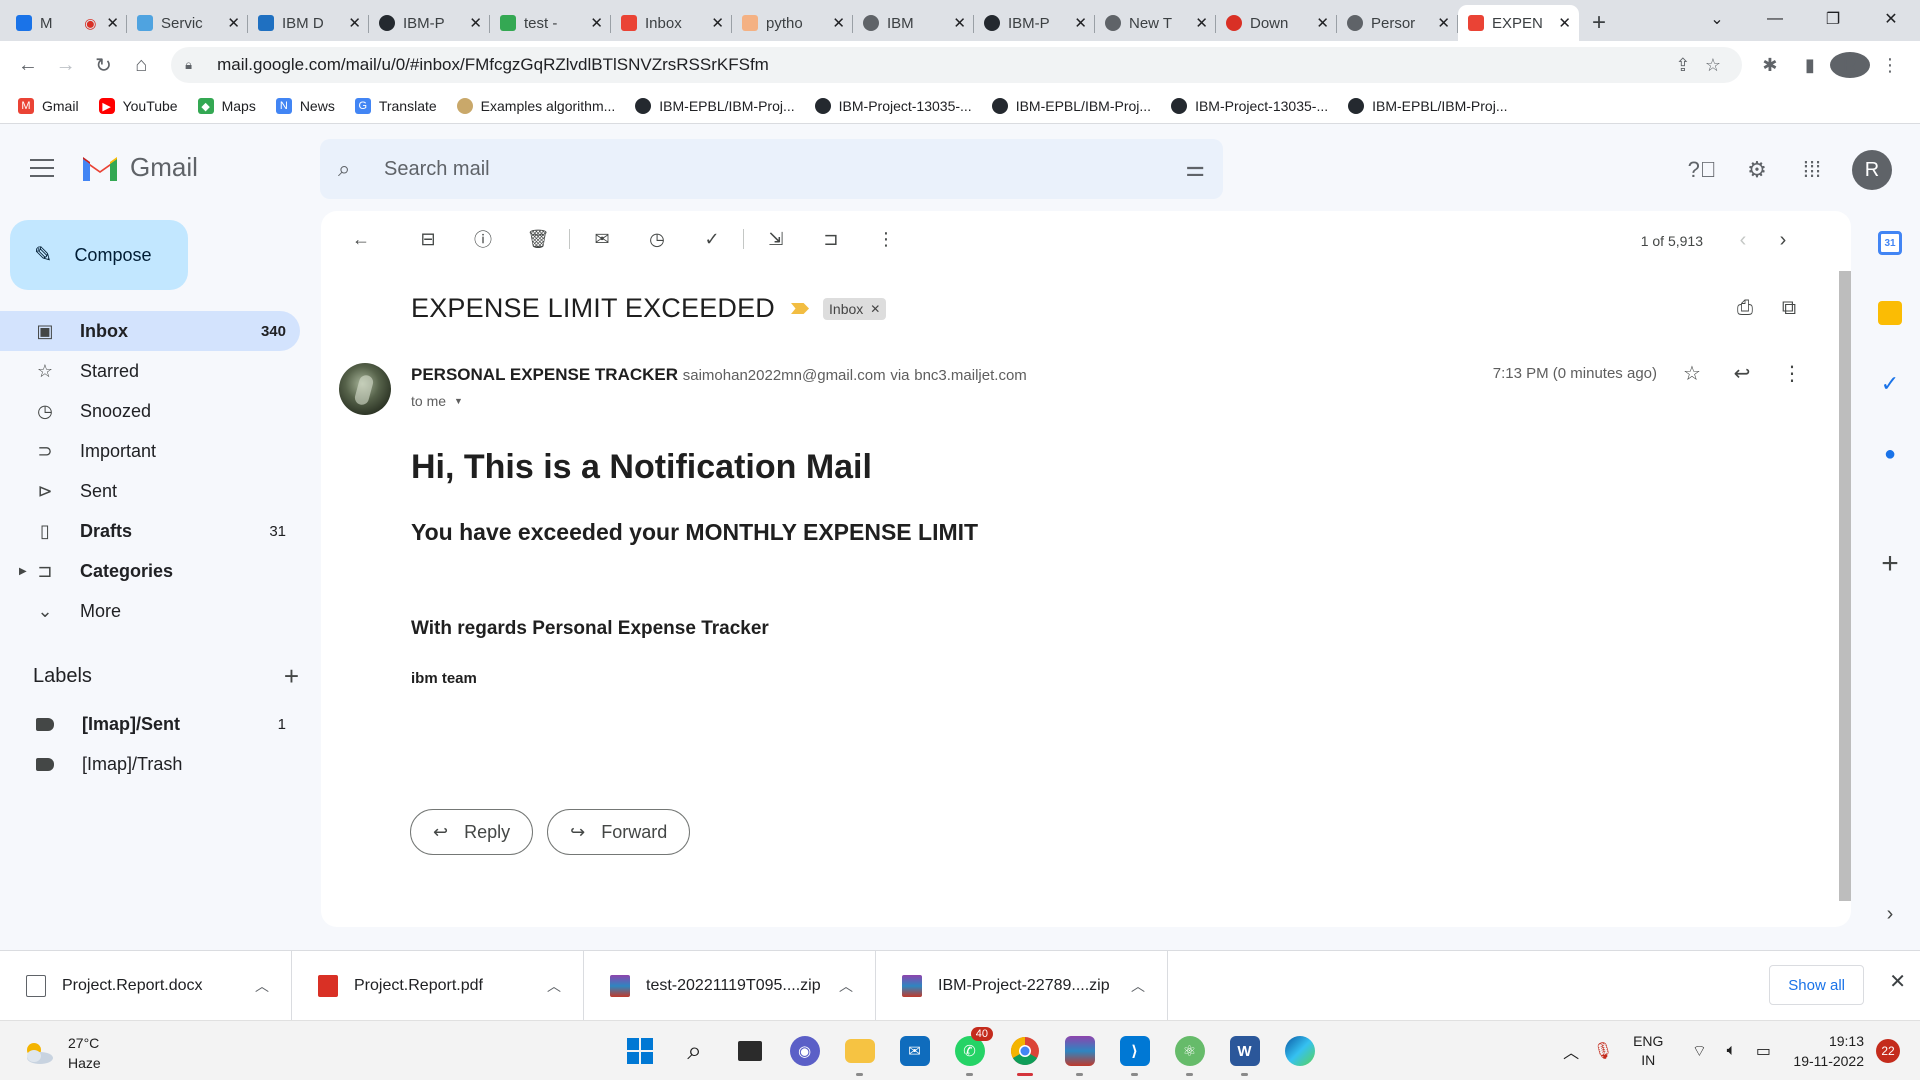 This screenshot has height=1080, width=1920. Describe the element at coordinates (1034, 23) in the screenshot. I see `tab-github-2: IBM-P ✕` at that location.